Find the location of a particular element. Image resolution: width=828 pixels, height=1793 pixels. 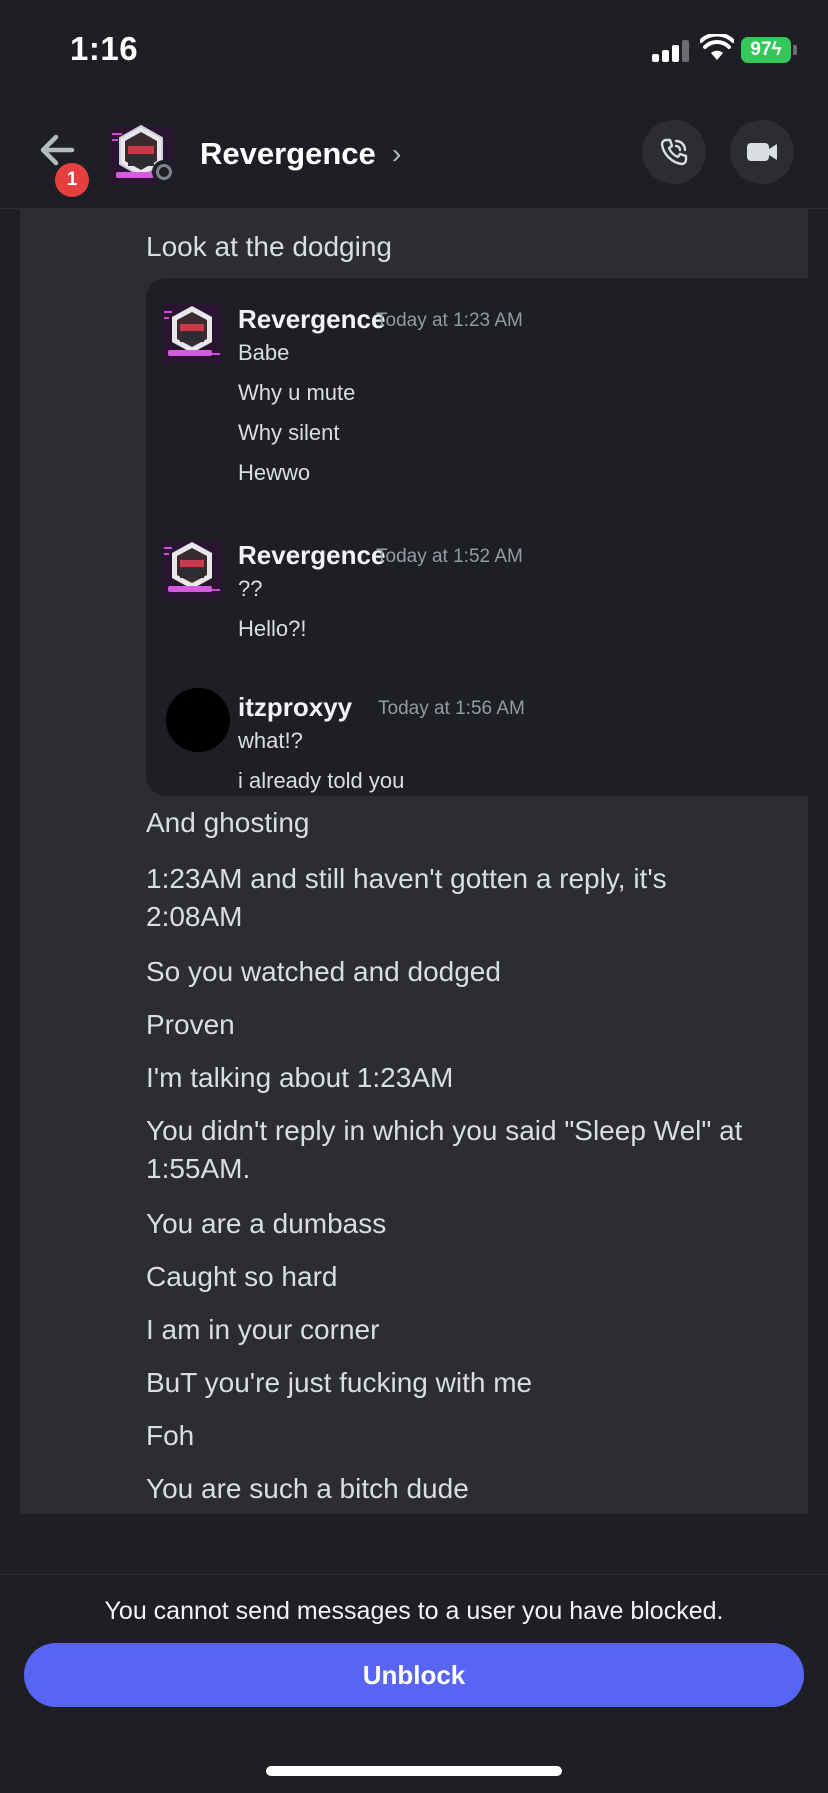

video-camera-icon is located at coordinates (762, 152).